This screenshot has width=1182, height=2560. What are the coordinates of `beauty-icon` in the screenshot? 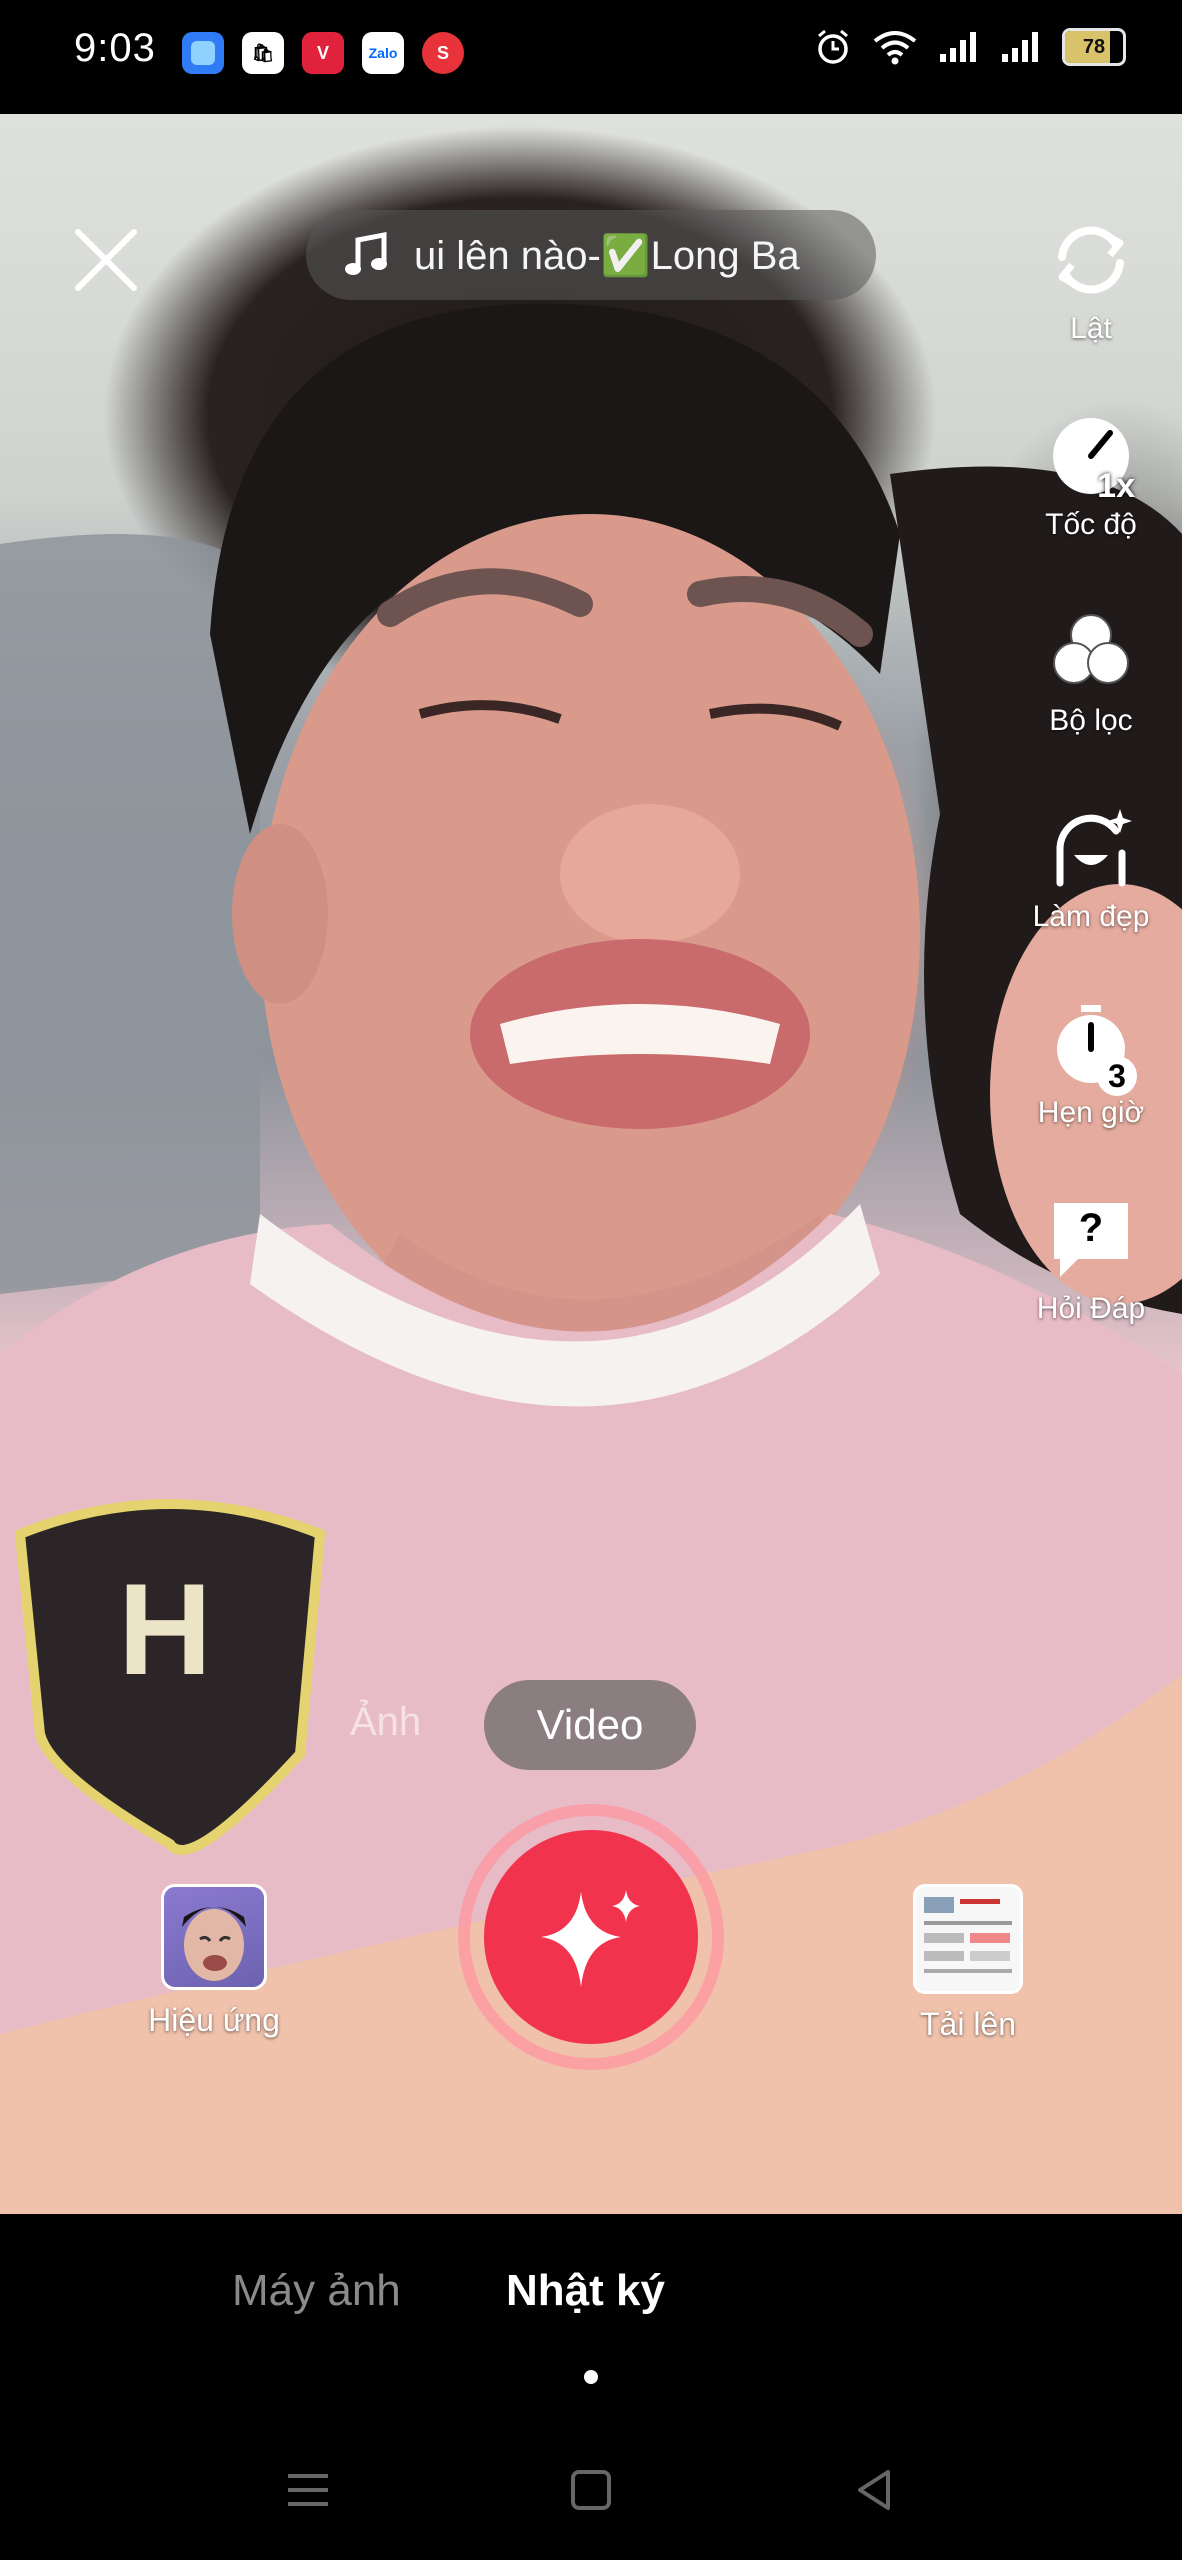 It's located at (1094, 848).